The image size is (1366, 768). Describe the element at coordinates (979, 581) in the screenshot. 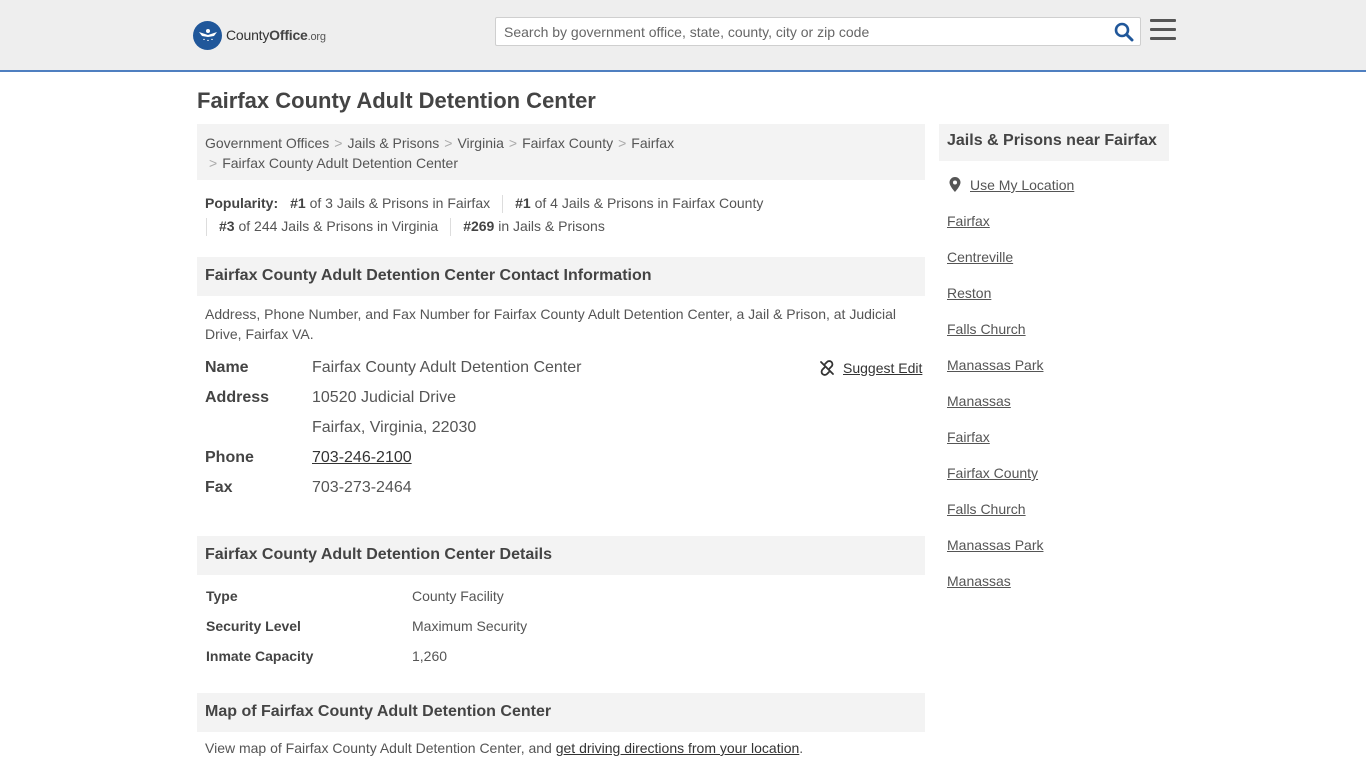

I see `sidebar-link-manassas-2: Manassas` at that location.